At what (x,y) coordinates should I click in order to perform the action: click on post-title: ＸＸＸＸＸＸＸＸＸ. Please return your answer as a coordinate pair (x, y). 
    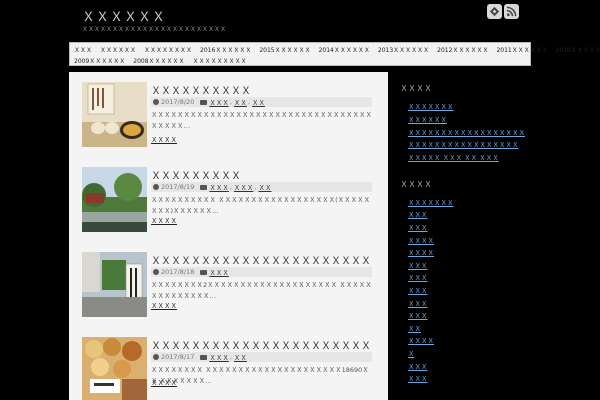
    Looking at the image, I should click on (196, 174).